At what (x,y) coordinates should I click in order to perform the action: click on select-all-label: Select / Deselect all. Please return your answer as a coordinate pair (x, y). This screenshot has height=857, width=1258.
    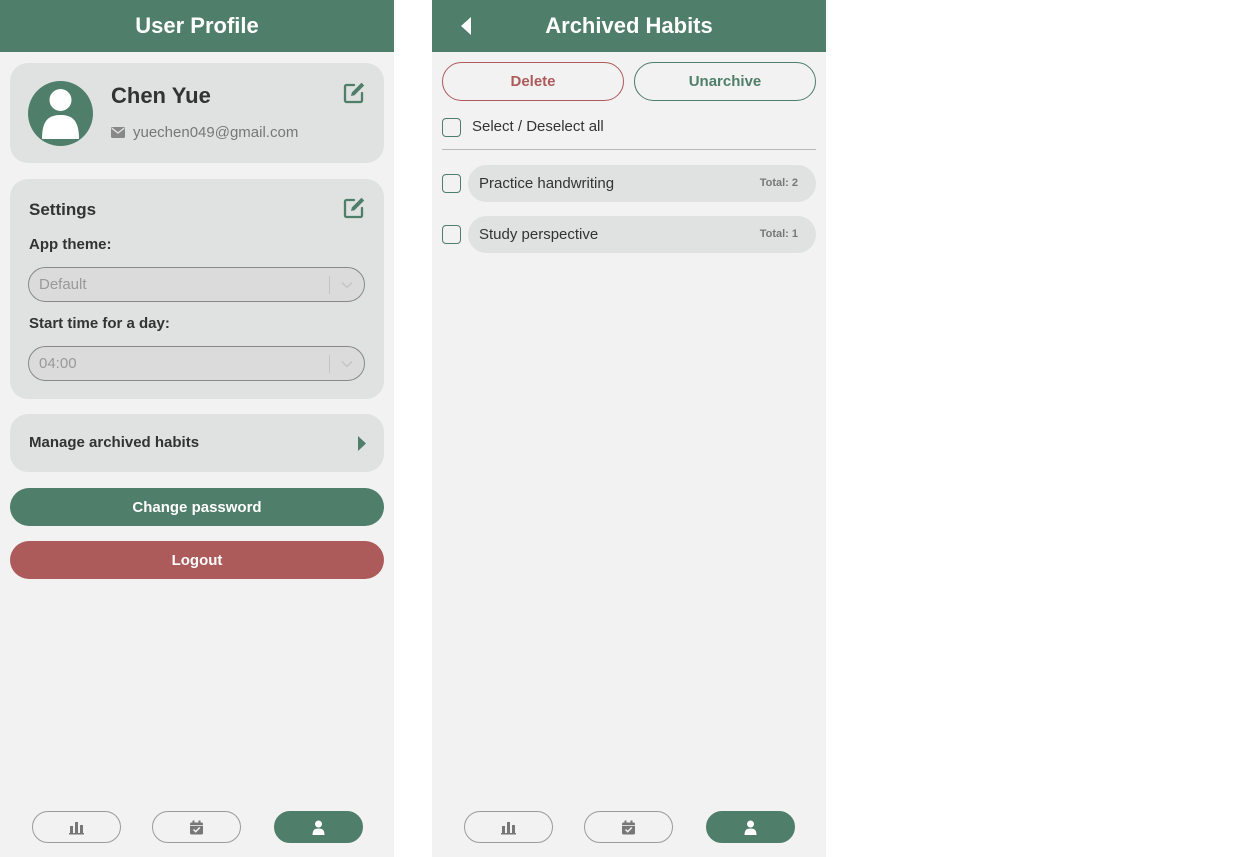
    Looking at the image, I should click on (538, 126).